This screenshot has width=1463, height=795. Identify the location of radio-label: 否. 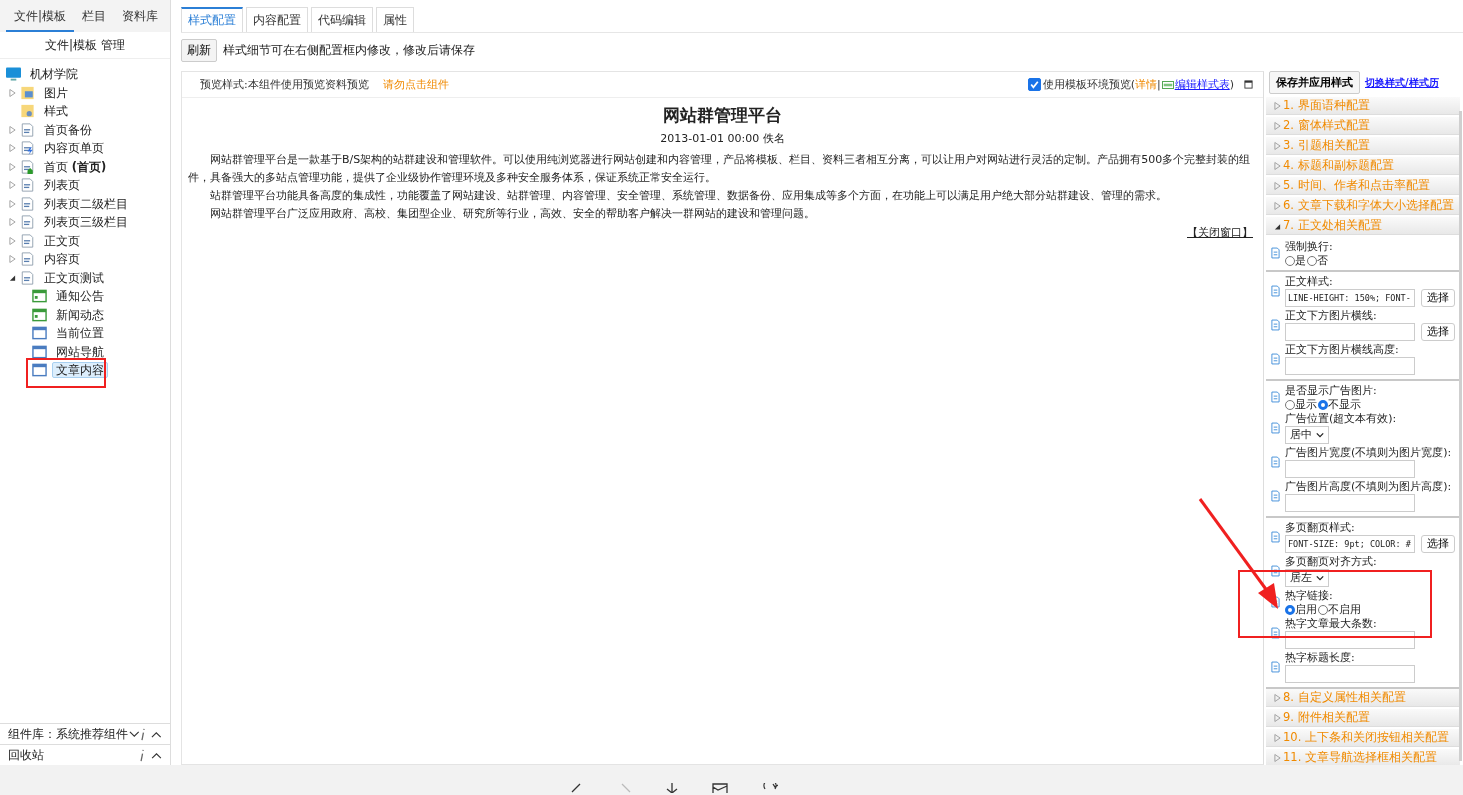
(1322, 260).